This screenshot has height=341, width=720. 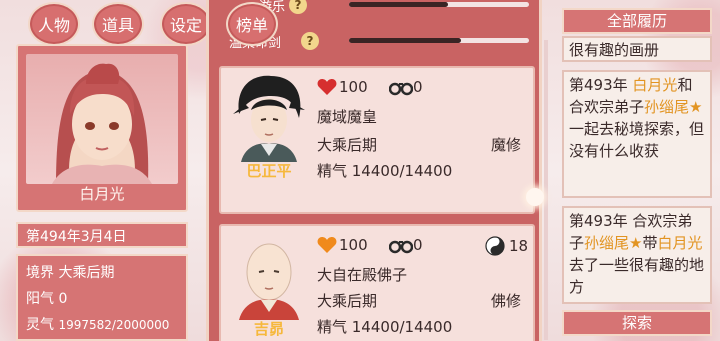 I want to click on player-stats: 境界 大乘后期 阳气 0 灵气 1997582/2000000, so click(x=102, y=297).